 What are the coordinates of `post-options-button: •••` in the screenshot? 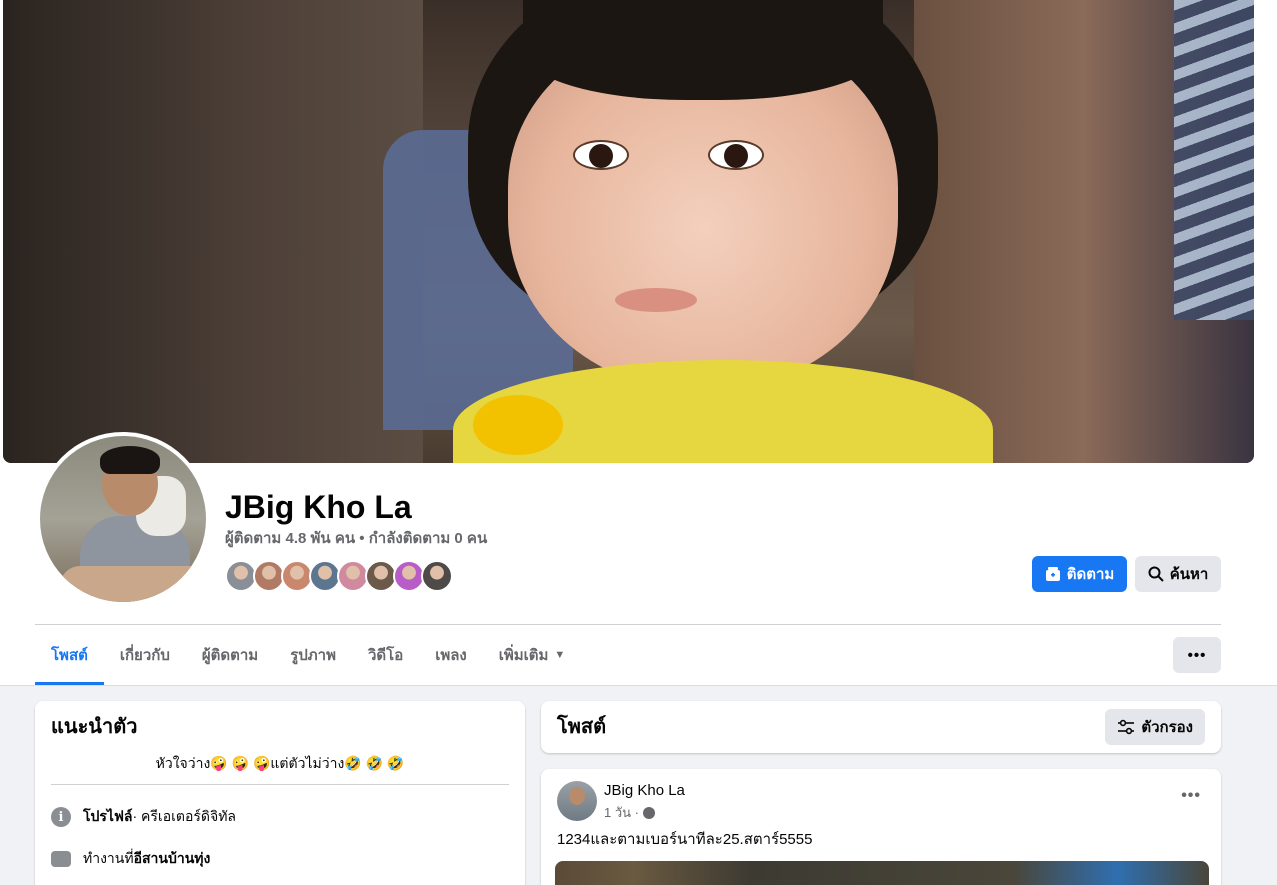 It's located at (1191, 796).